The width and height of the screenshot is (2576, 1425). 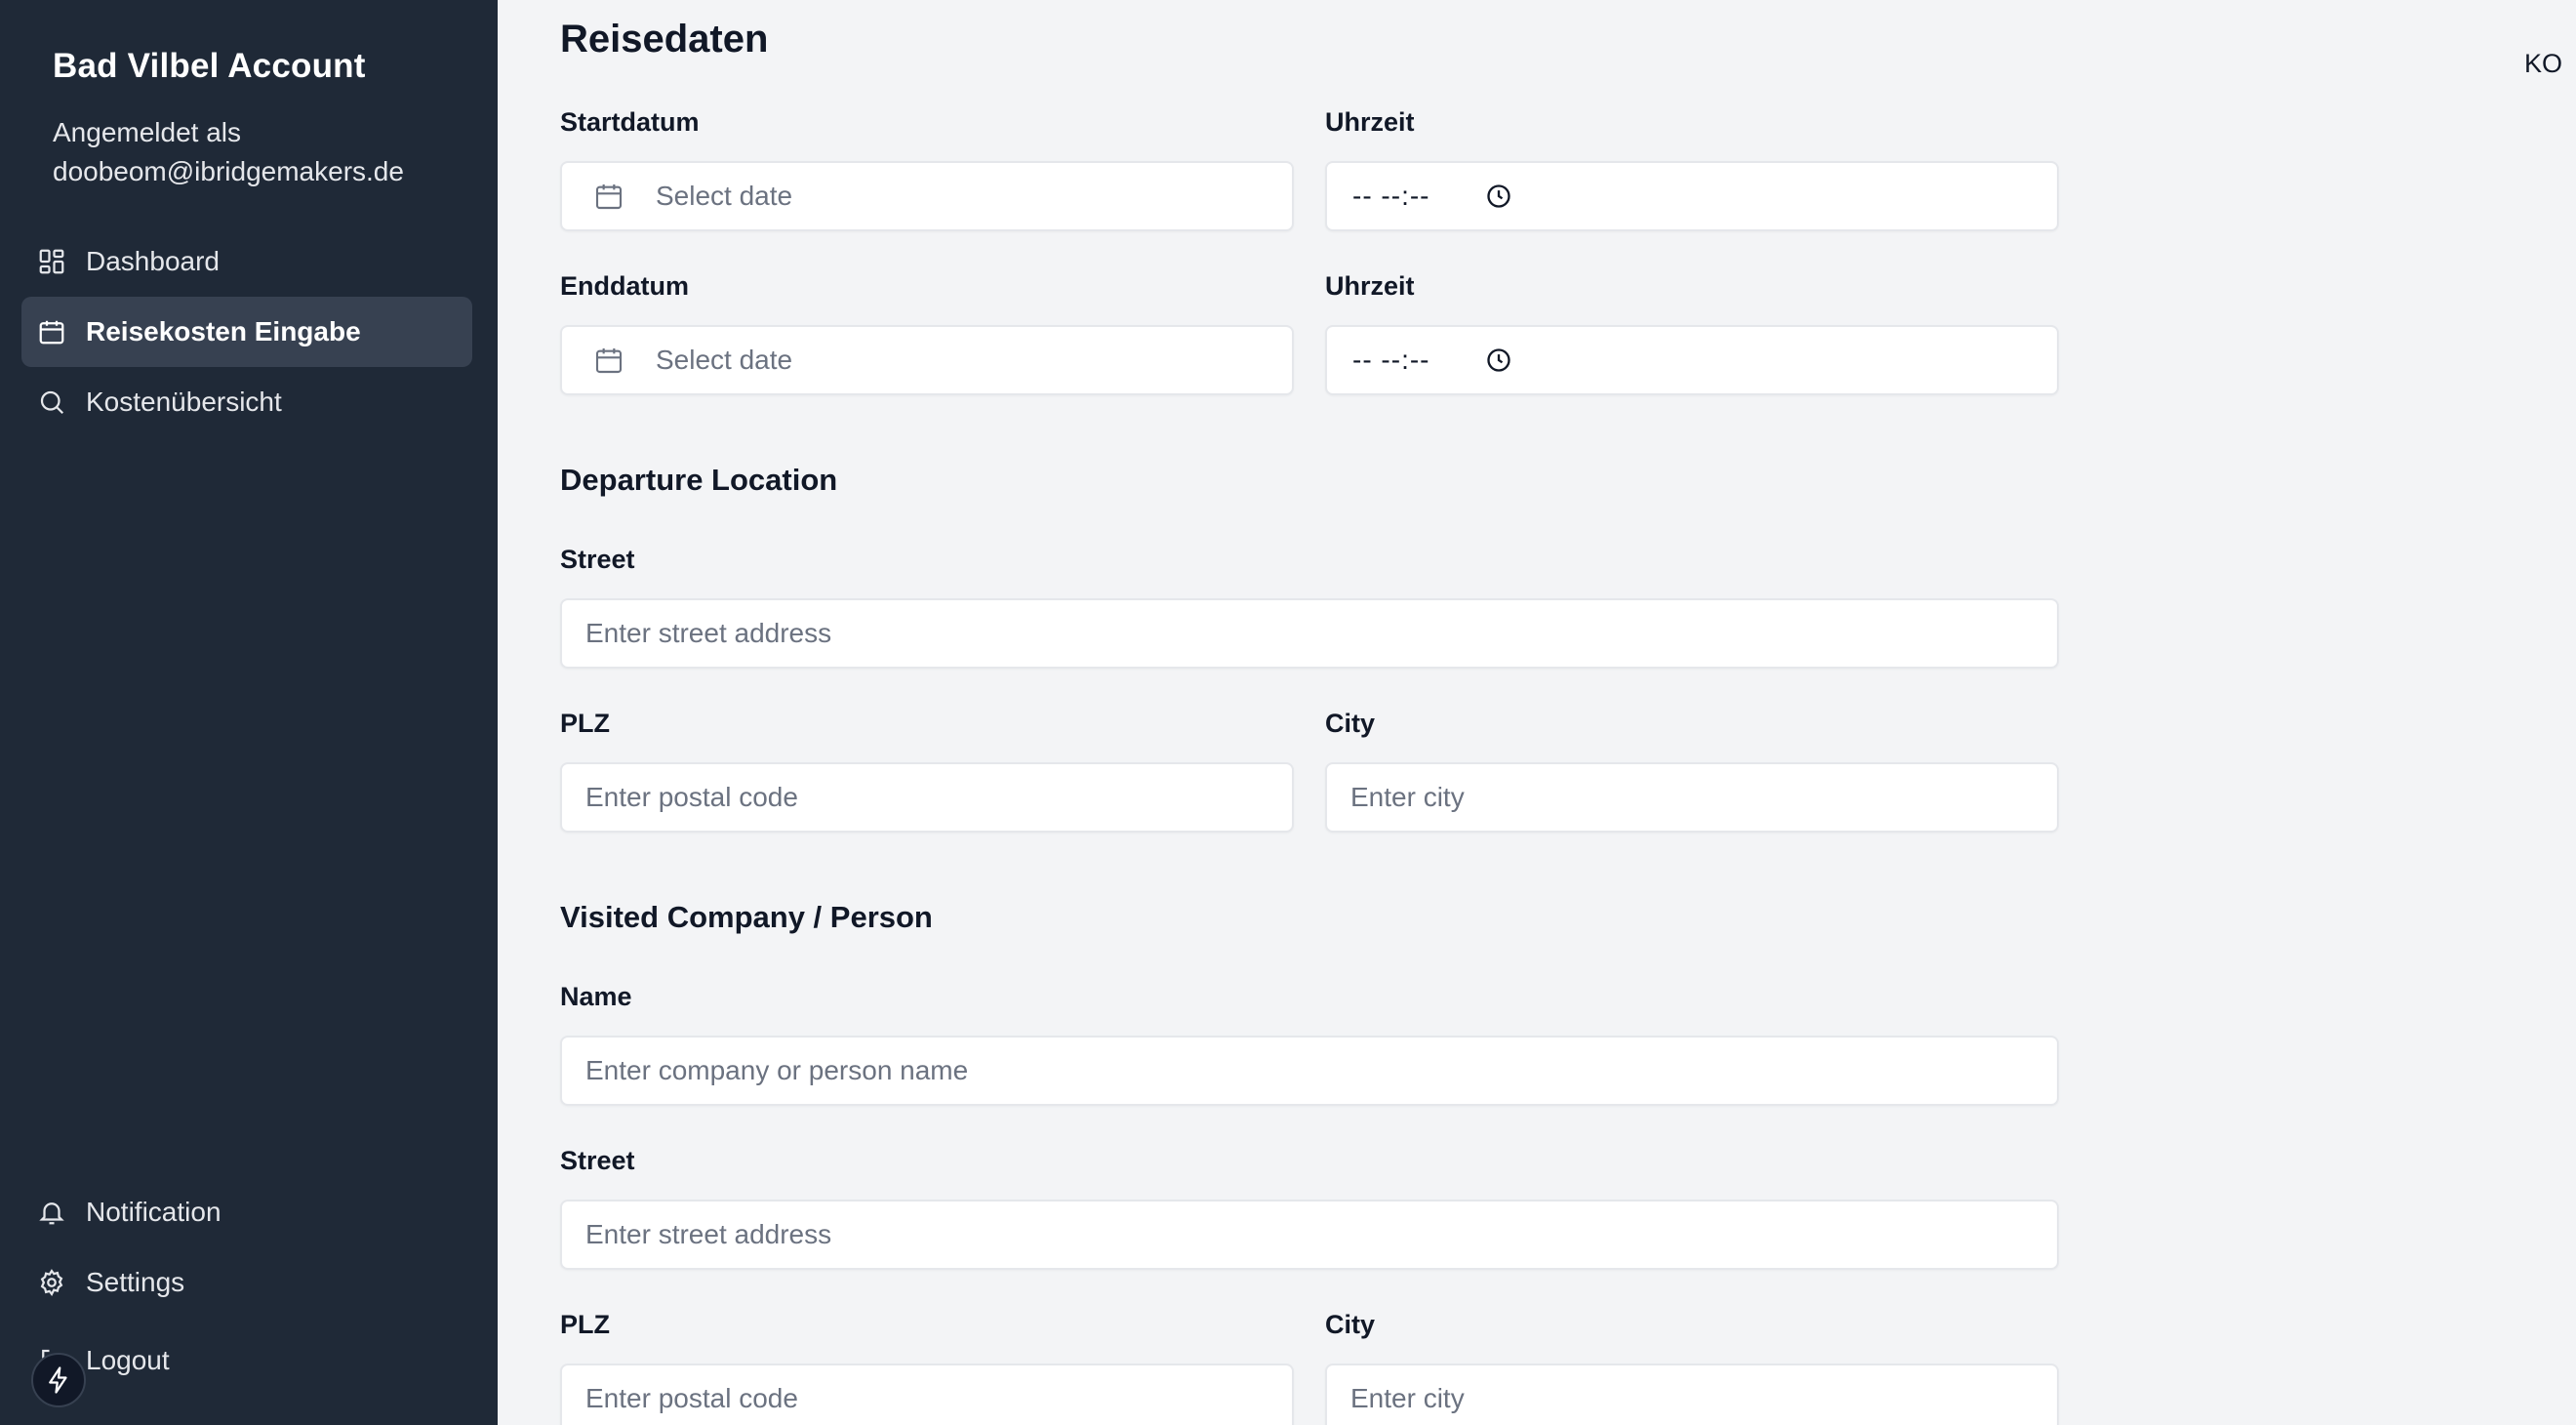 What do you see at coordinates (1309, 1071) in the screenshot?
I see `visited-name-input: Enter company or person name` at bounding box center [1309, 1071].